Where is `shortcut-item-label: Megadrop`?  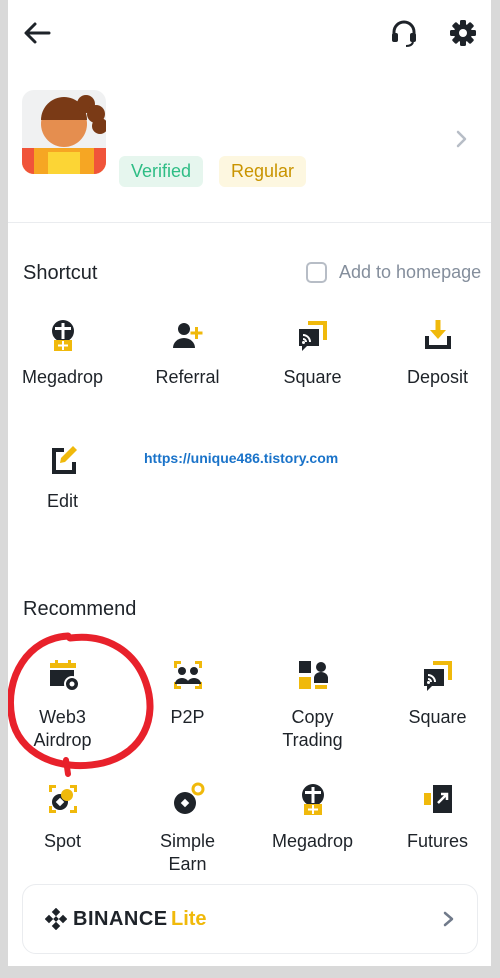
shortcut-item-label: Megadrop is located at coordinates (62, 377).